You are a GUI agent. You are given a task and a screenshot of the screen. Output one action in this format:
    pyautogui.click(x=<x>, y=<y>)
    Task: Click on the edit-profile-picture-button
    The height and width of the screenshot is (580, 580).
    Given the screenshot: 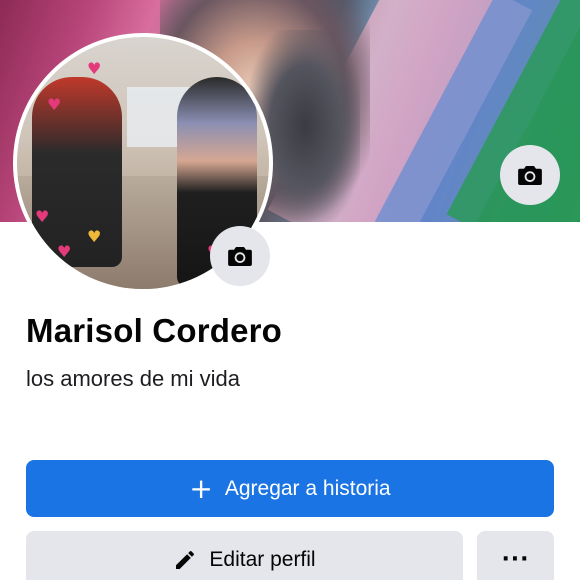 What is the action you would take?
    pyautogui.click(x=240, y=256)
    